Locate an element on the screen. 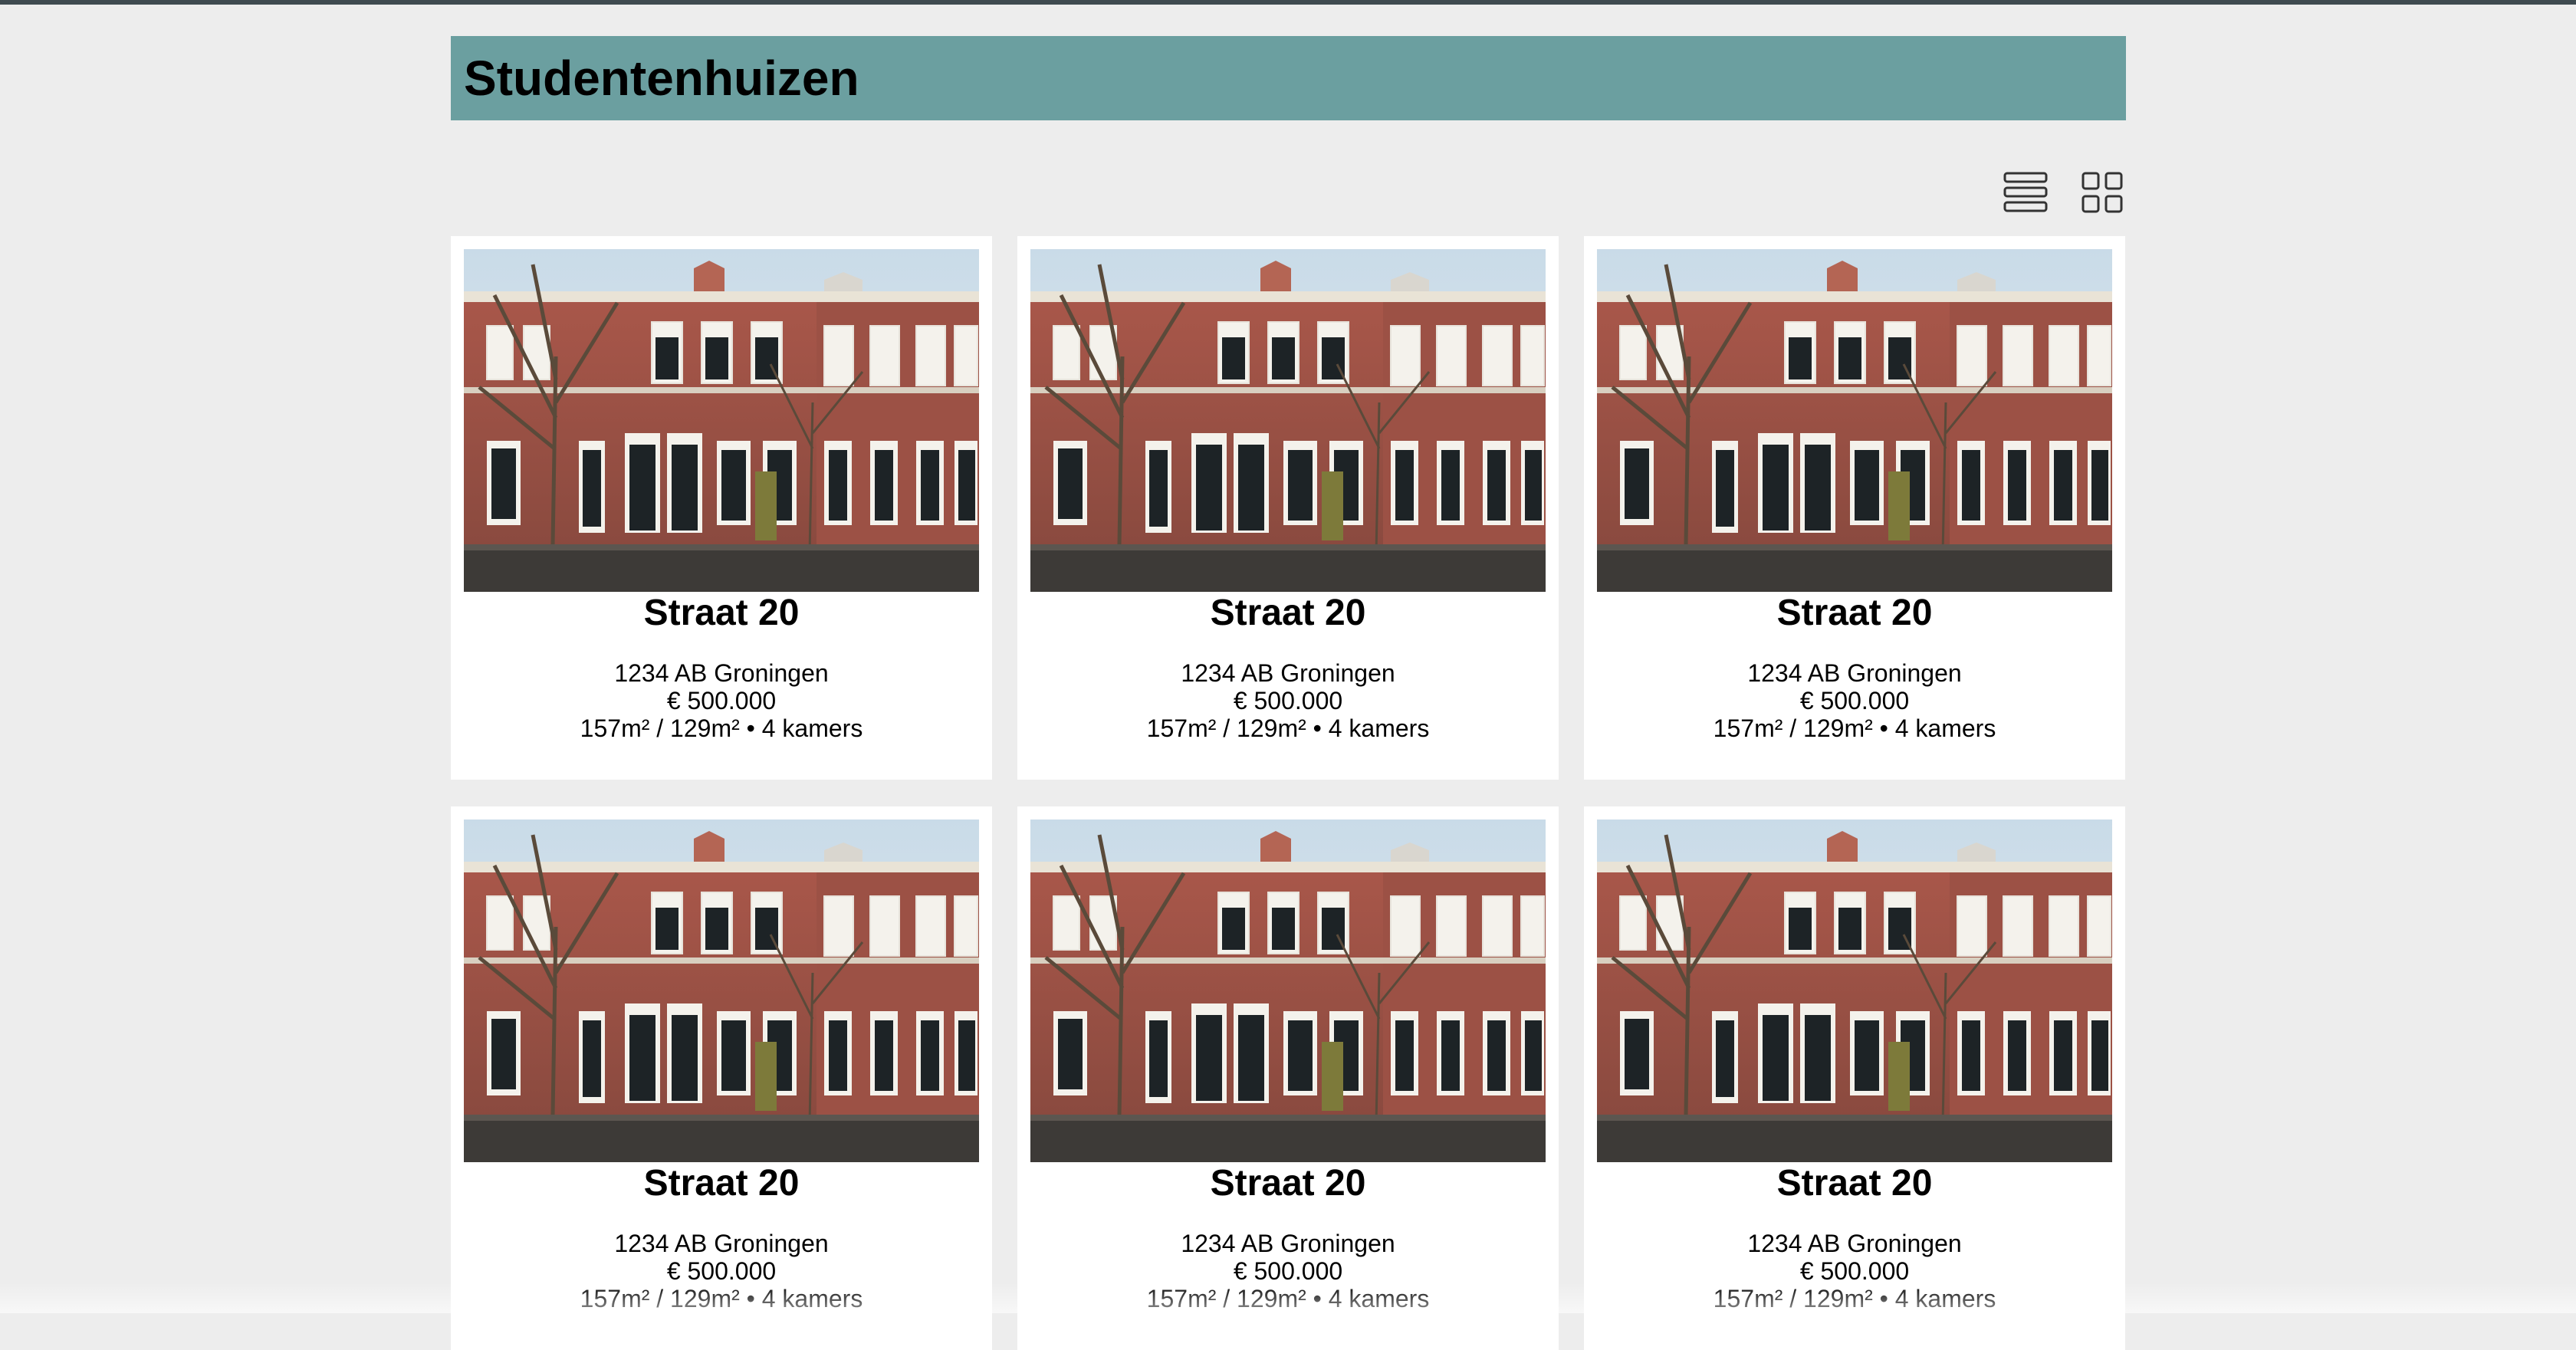 This screenshot has height=1350, width=2576. list-view-icon is located at coordinates (2026, 193).